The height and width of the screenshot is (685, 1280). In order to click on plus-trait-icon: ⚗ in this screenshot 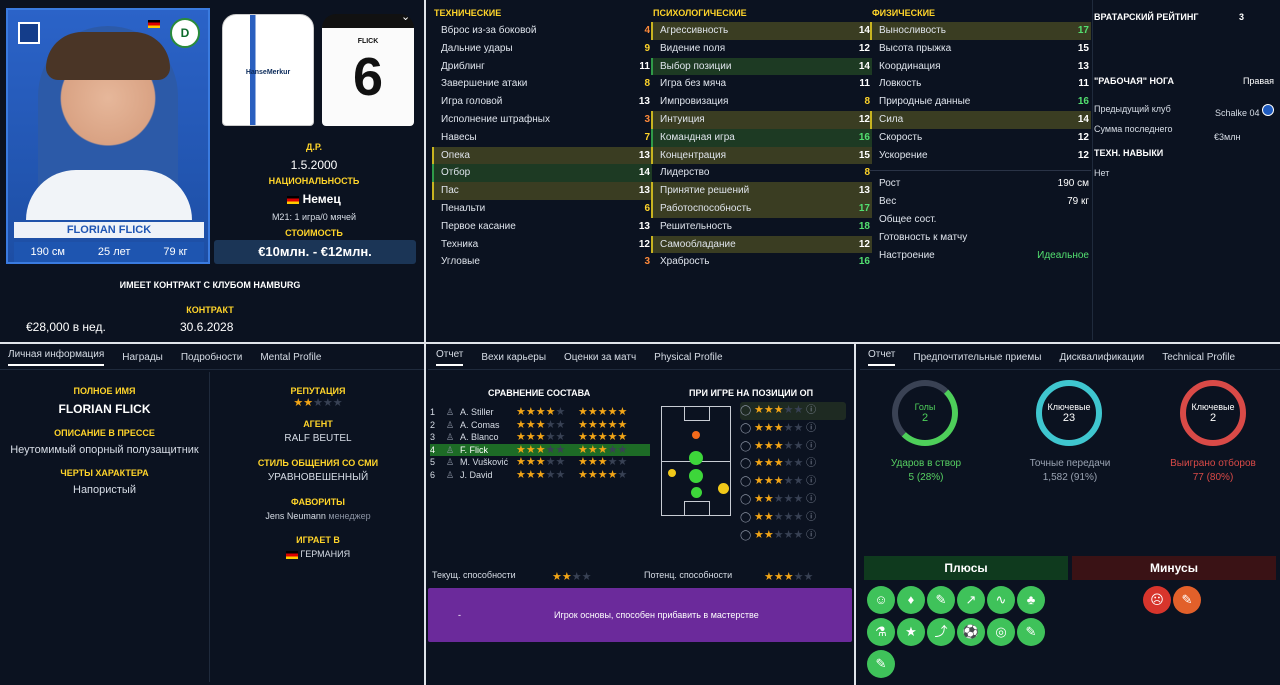, I will do `click(881, 632)`.